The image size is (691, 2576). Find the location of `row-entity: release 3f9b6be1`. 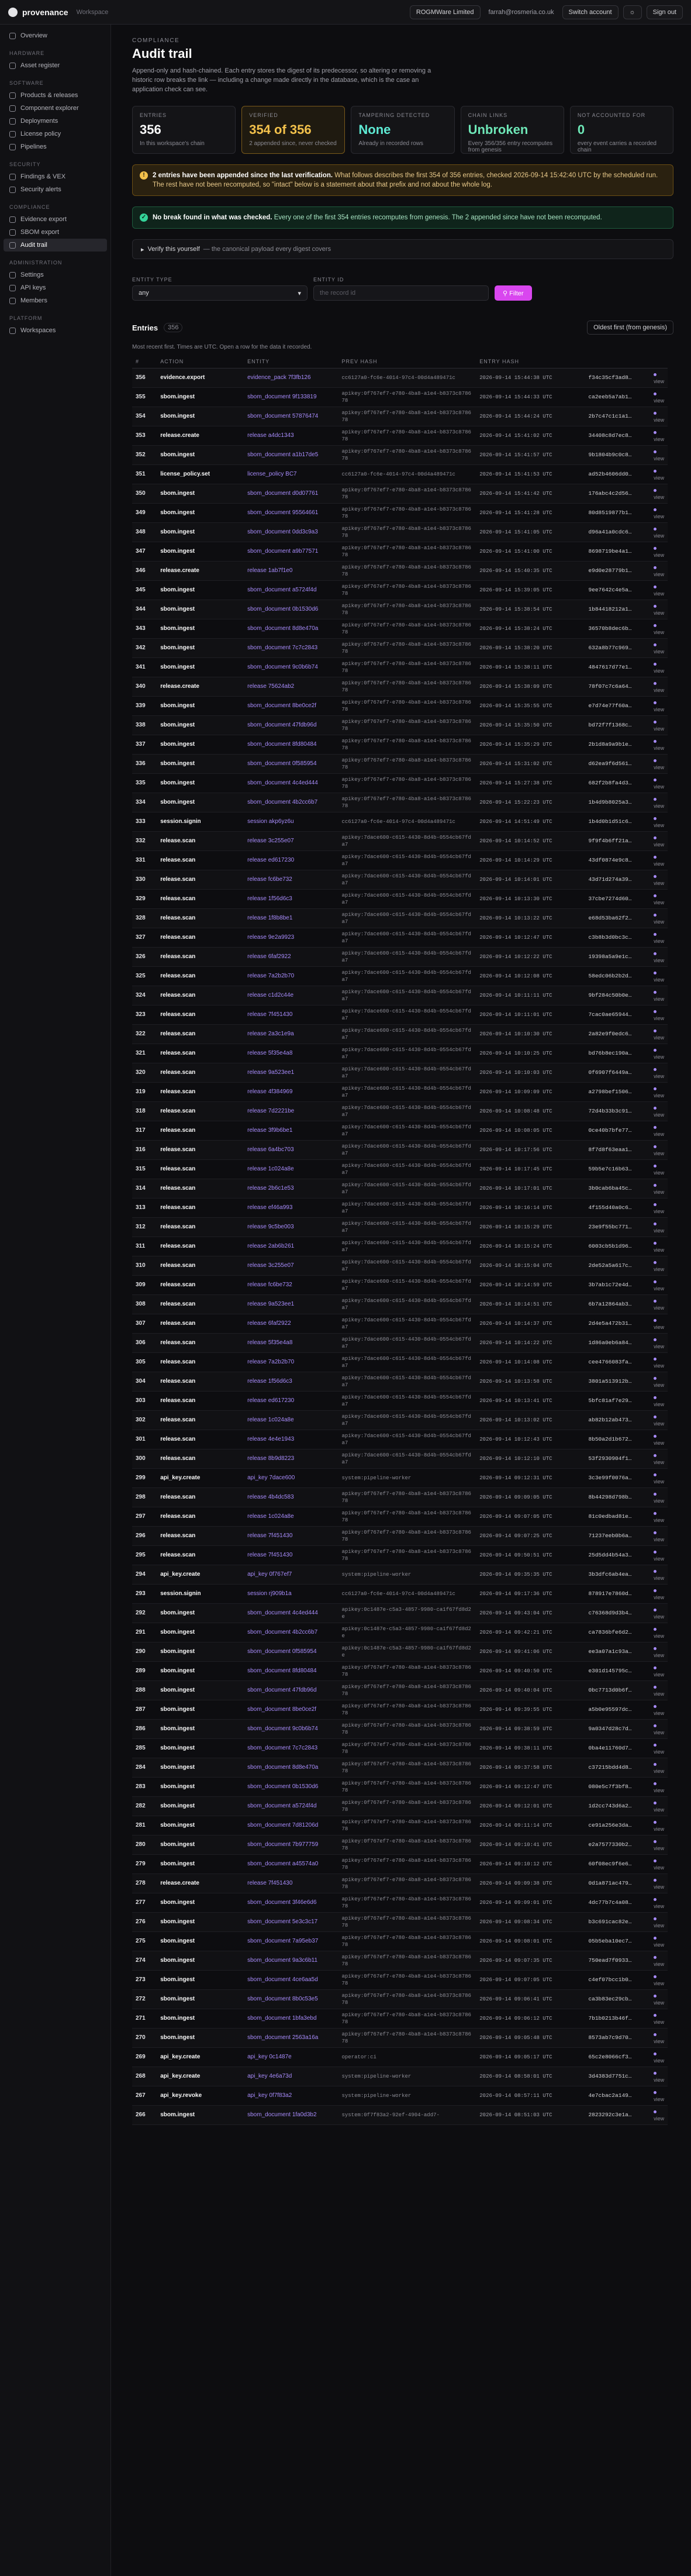

row-entity: release 3f9b6be1 is located at coordinates (291, 1130).